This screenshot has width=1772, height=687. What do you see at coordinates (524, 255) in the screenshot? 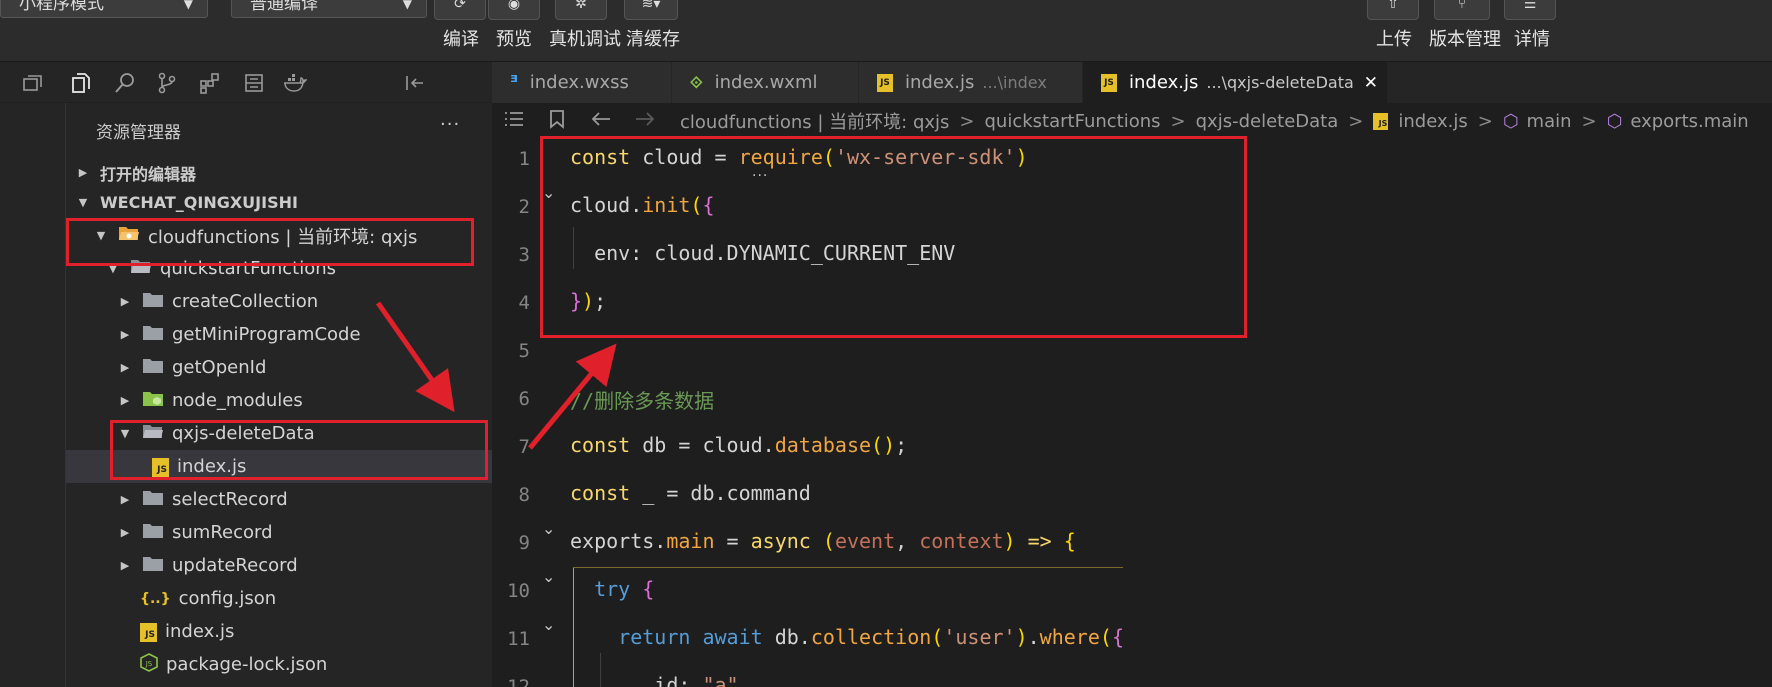
I see `line-number: 3` at bounding box center [524, 255].